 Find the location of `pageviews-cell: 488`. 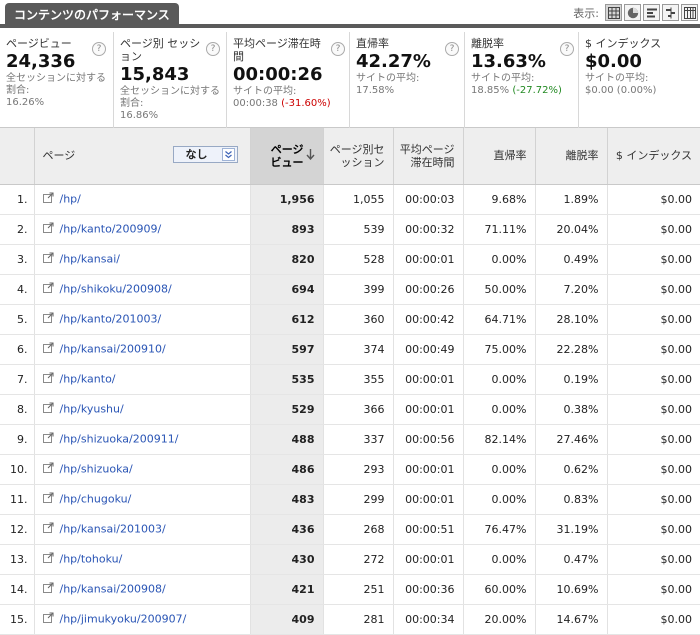

pageviews-cell: 488 is located at coordinates (286, 439).